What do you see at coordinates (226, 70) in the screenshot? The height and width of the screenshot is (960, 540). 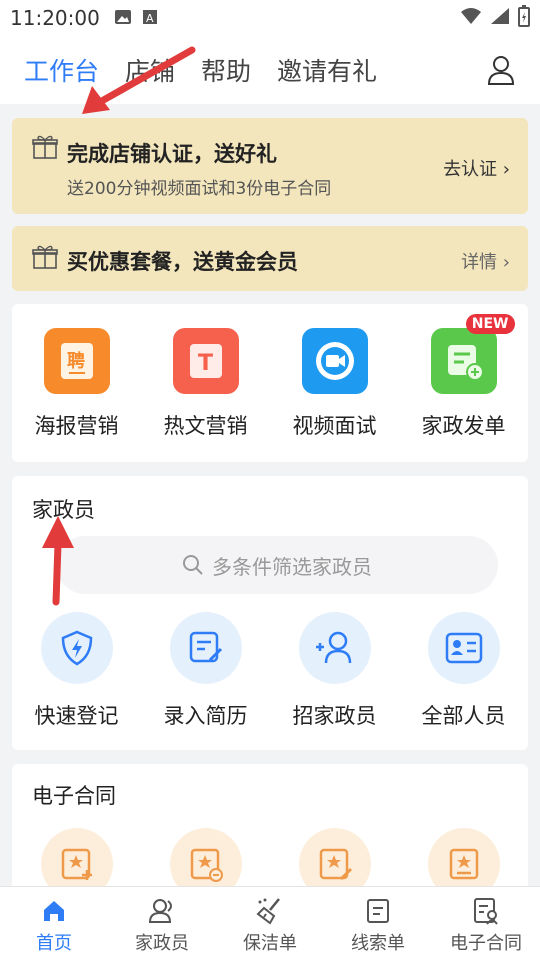 I see `tab-help: 帮助` at bounding box center [226, 70].